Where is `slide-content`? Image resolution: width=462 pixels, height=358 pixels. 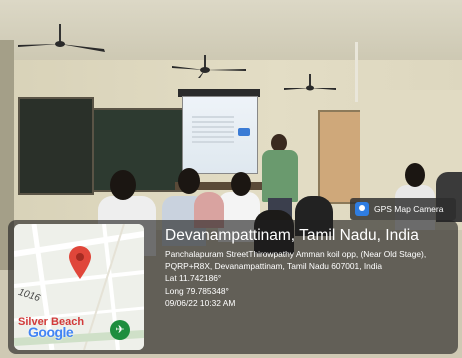
slide-content is located at coordinates (213, 131).